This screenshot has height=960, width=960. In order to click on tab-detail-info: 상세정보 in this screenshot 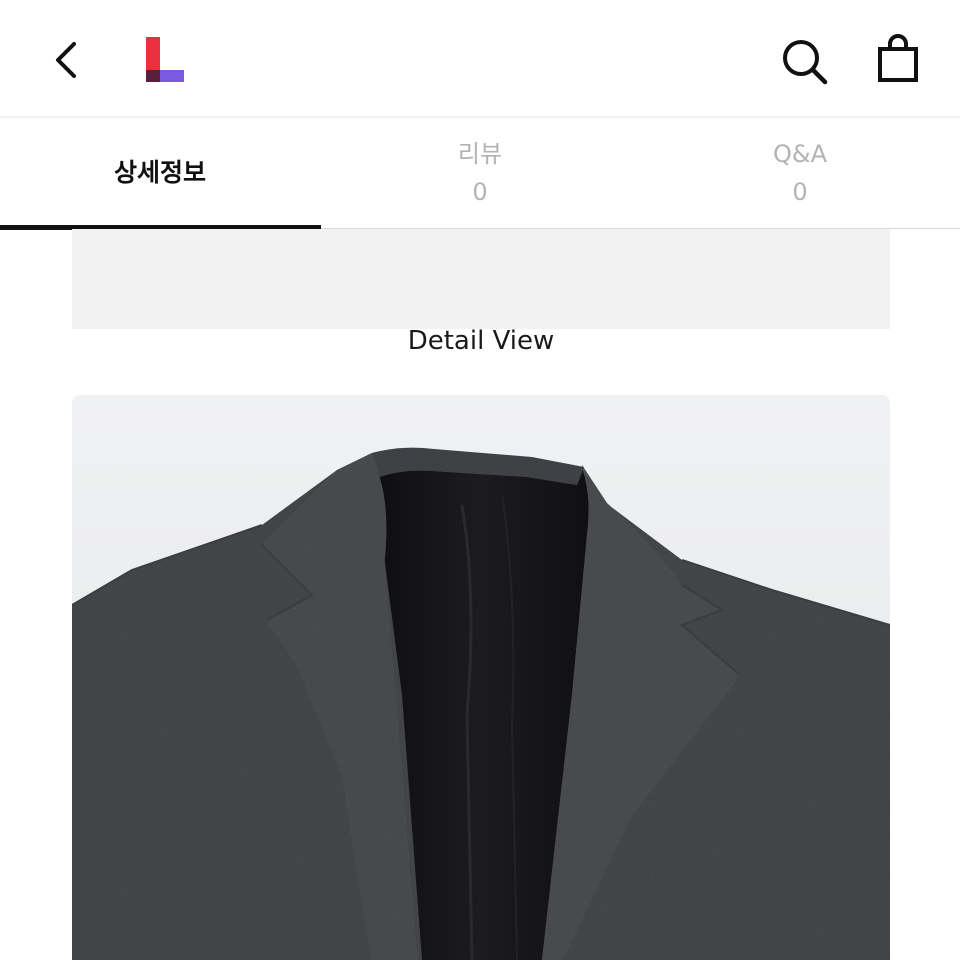, I will do `click(160, 174)`.